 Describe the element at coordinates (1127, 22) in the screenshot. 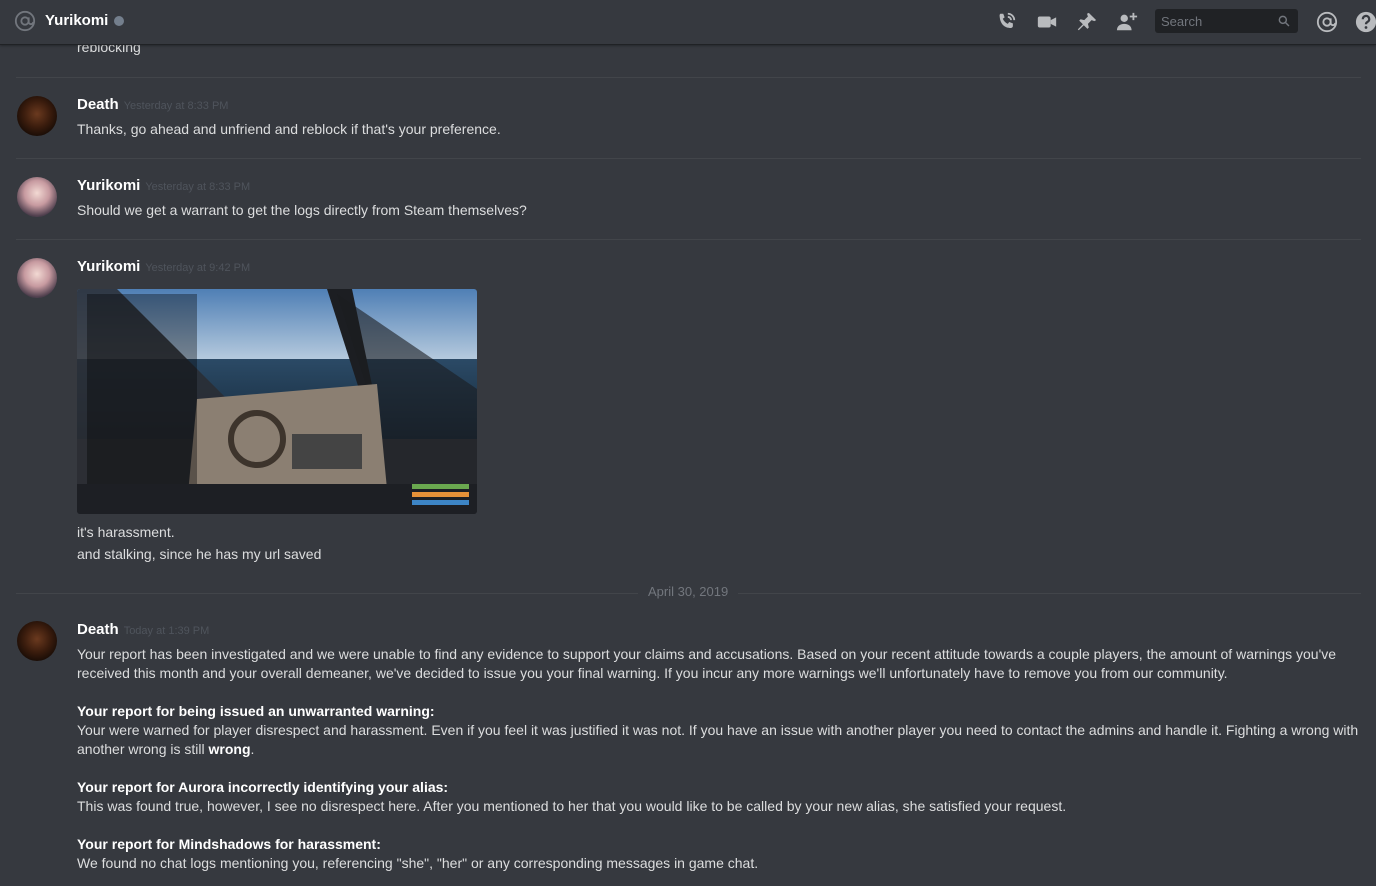

I see `add-friend-icon` at that location.